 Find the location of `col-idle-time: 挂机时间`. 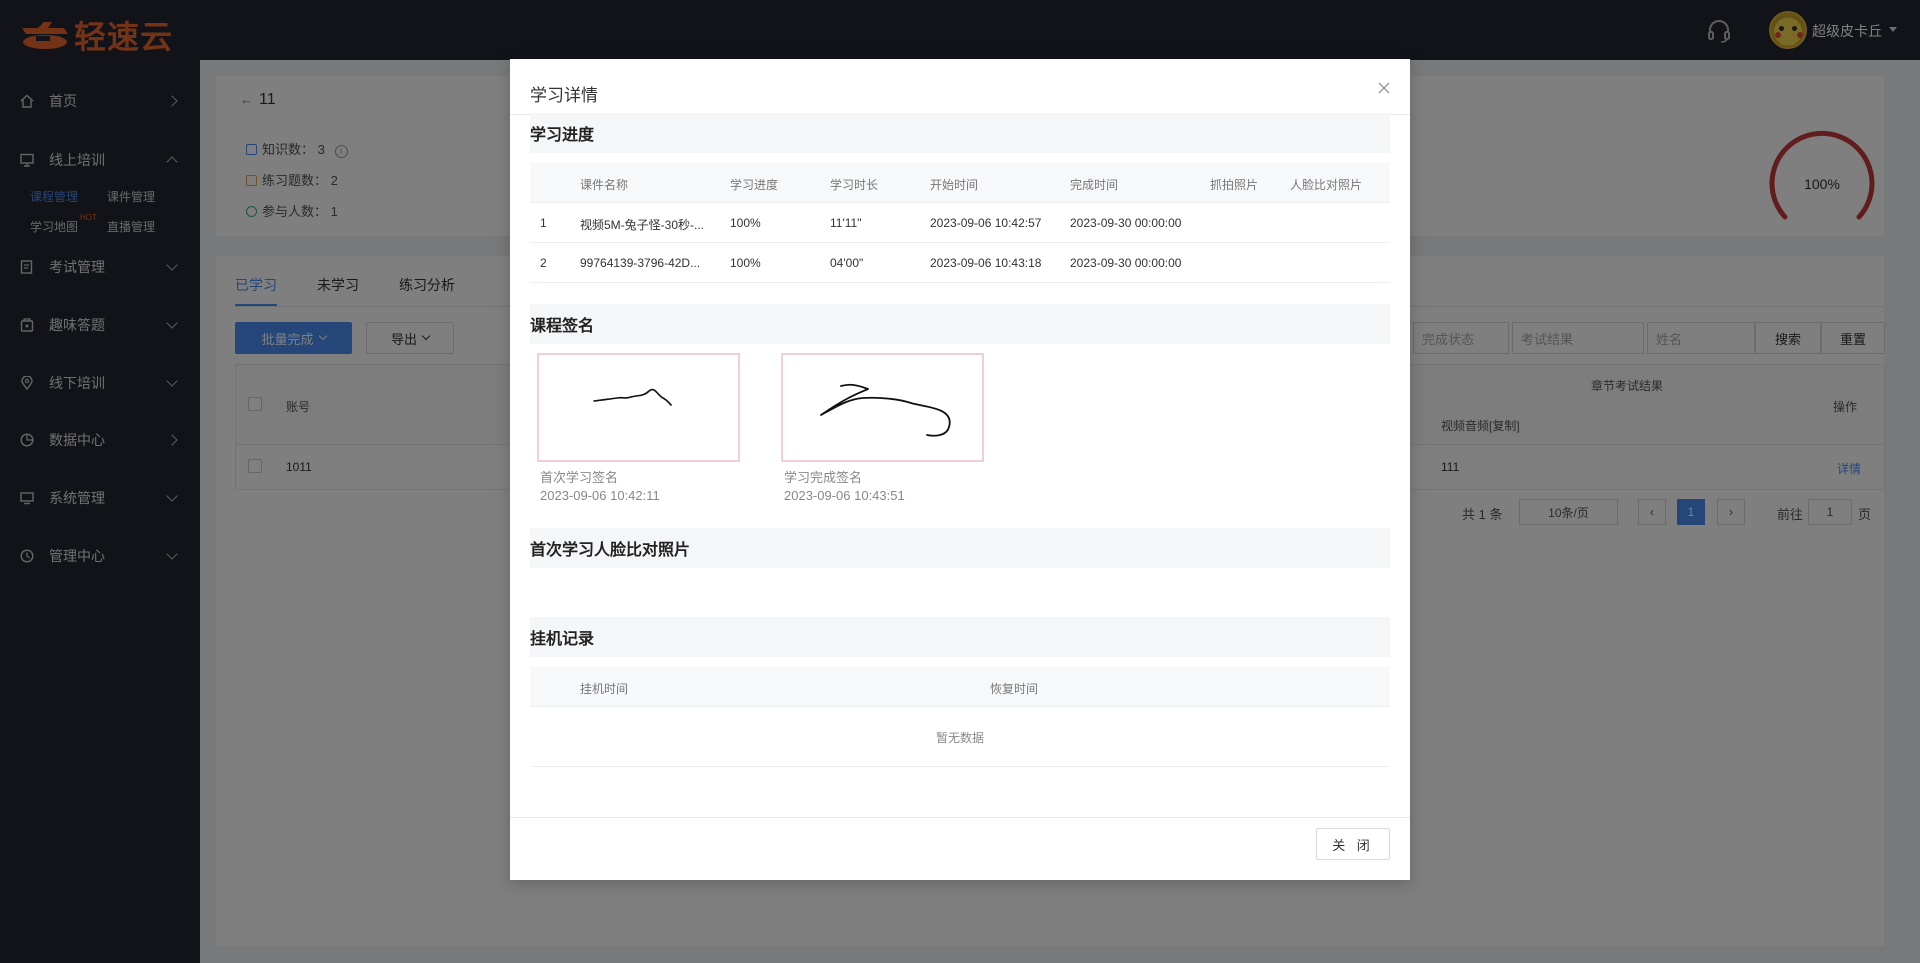

col-idle-time: 挂机时间 is located at coordinates (604, 689).